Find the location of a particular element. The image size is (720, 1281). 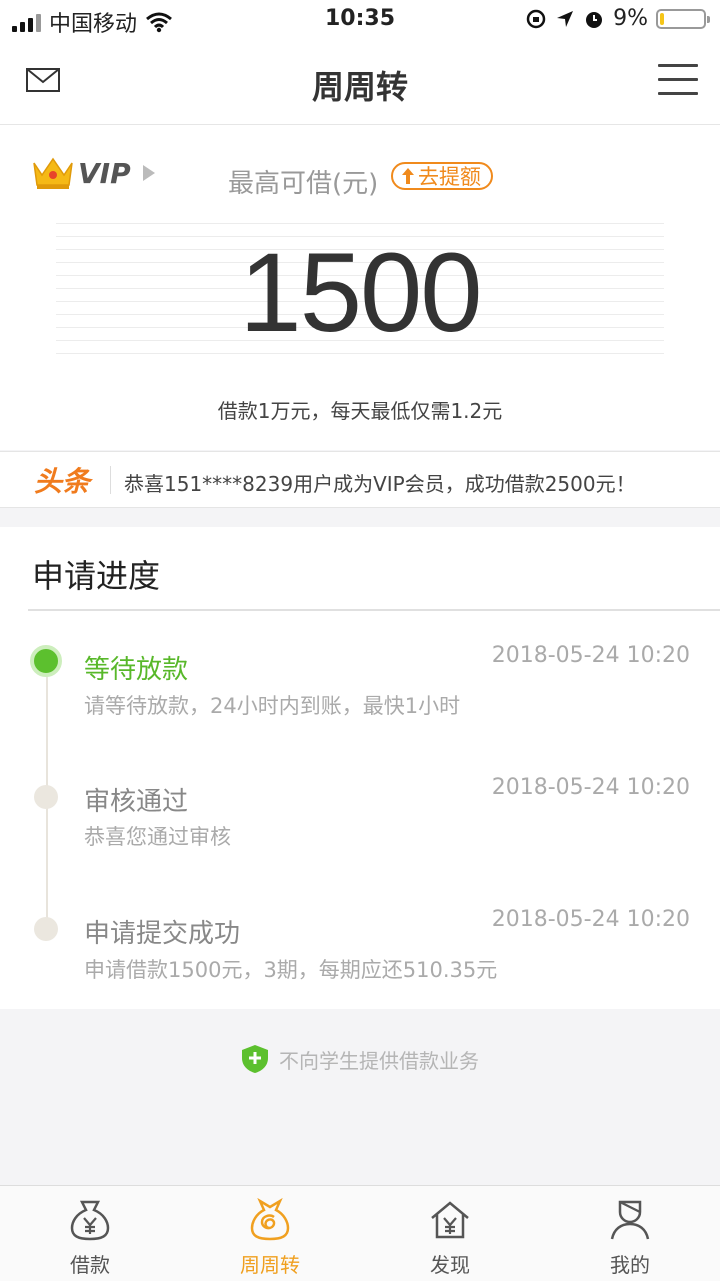

raise-limit-label: 去提额 is located at coordinates (449, 177).